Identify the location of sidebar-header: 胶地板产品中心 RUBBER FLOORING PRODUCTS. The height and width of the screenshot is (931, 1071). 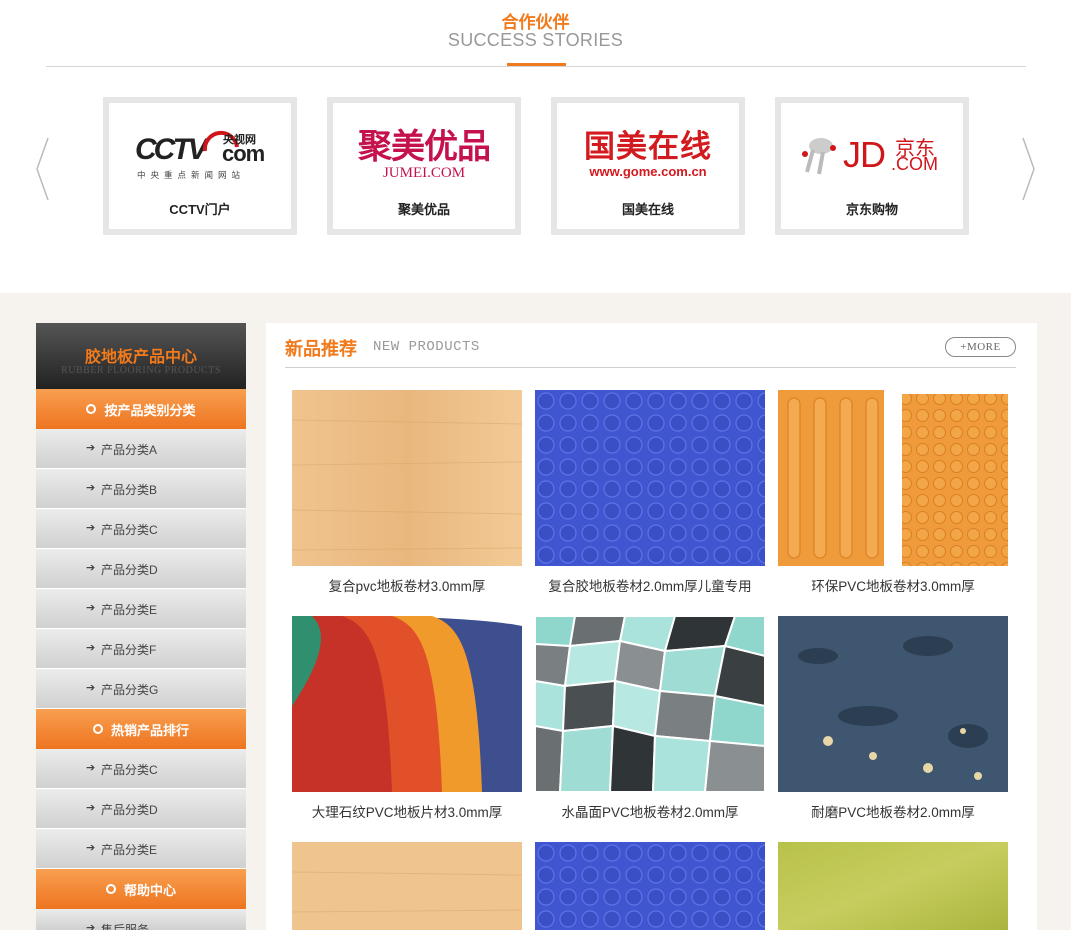
(141, 356).